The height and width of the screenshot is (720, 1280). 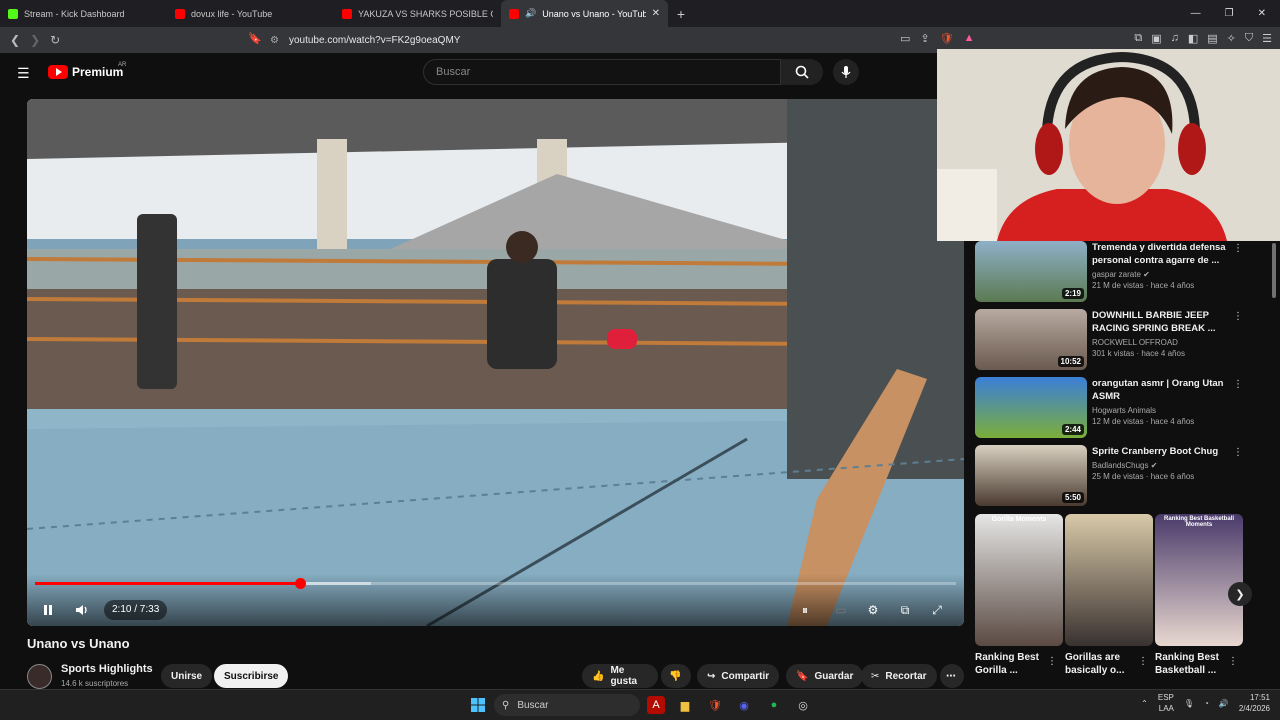 What do you see at coordinates (1138, 38) in the screenshot?
I see `extensions-icon: ⧉` at bounding box center [1138, 38].